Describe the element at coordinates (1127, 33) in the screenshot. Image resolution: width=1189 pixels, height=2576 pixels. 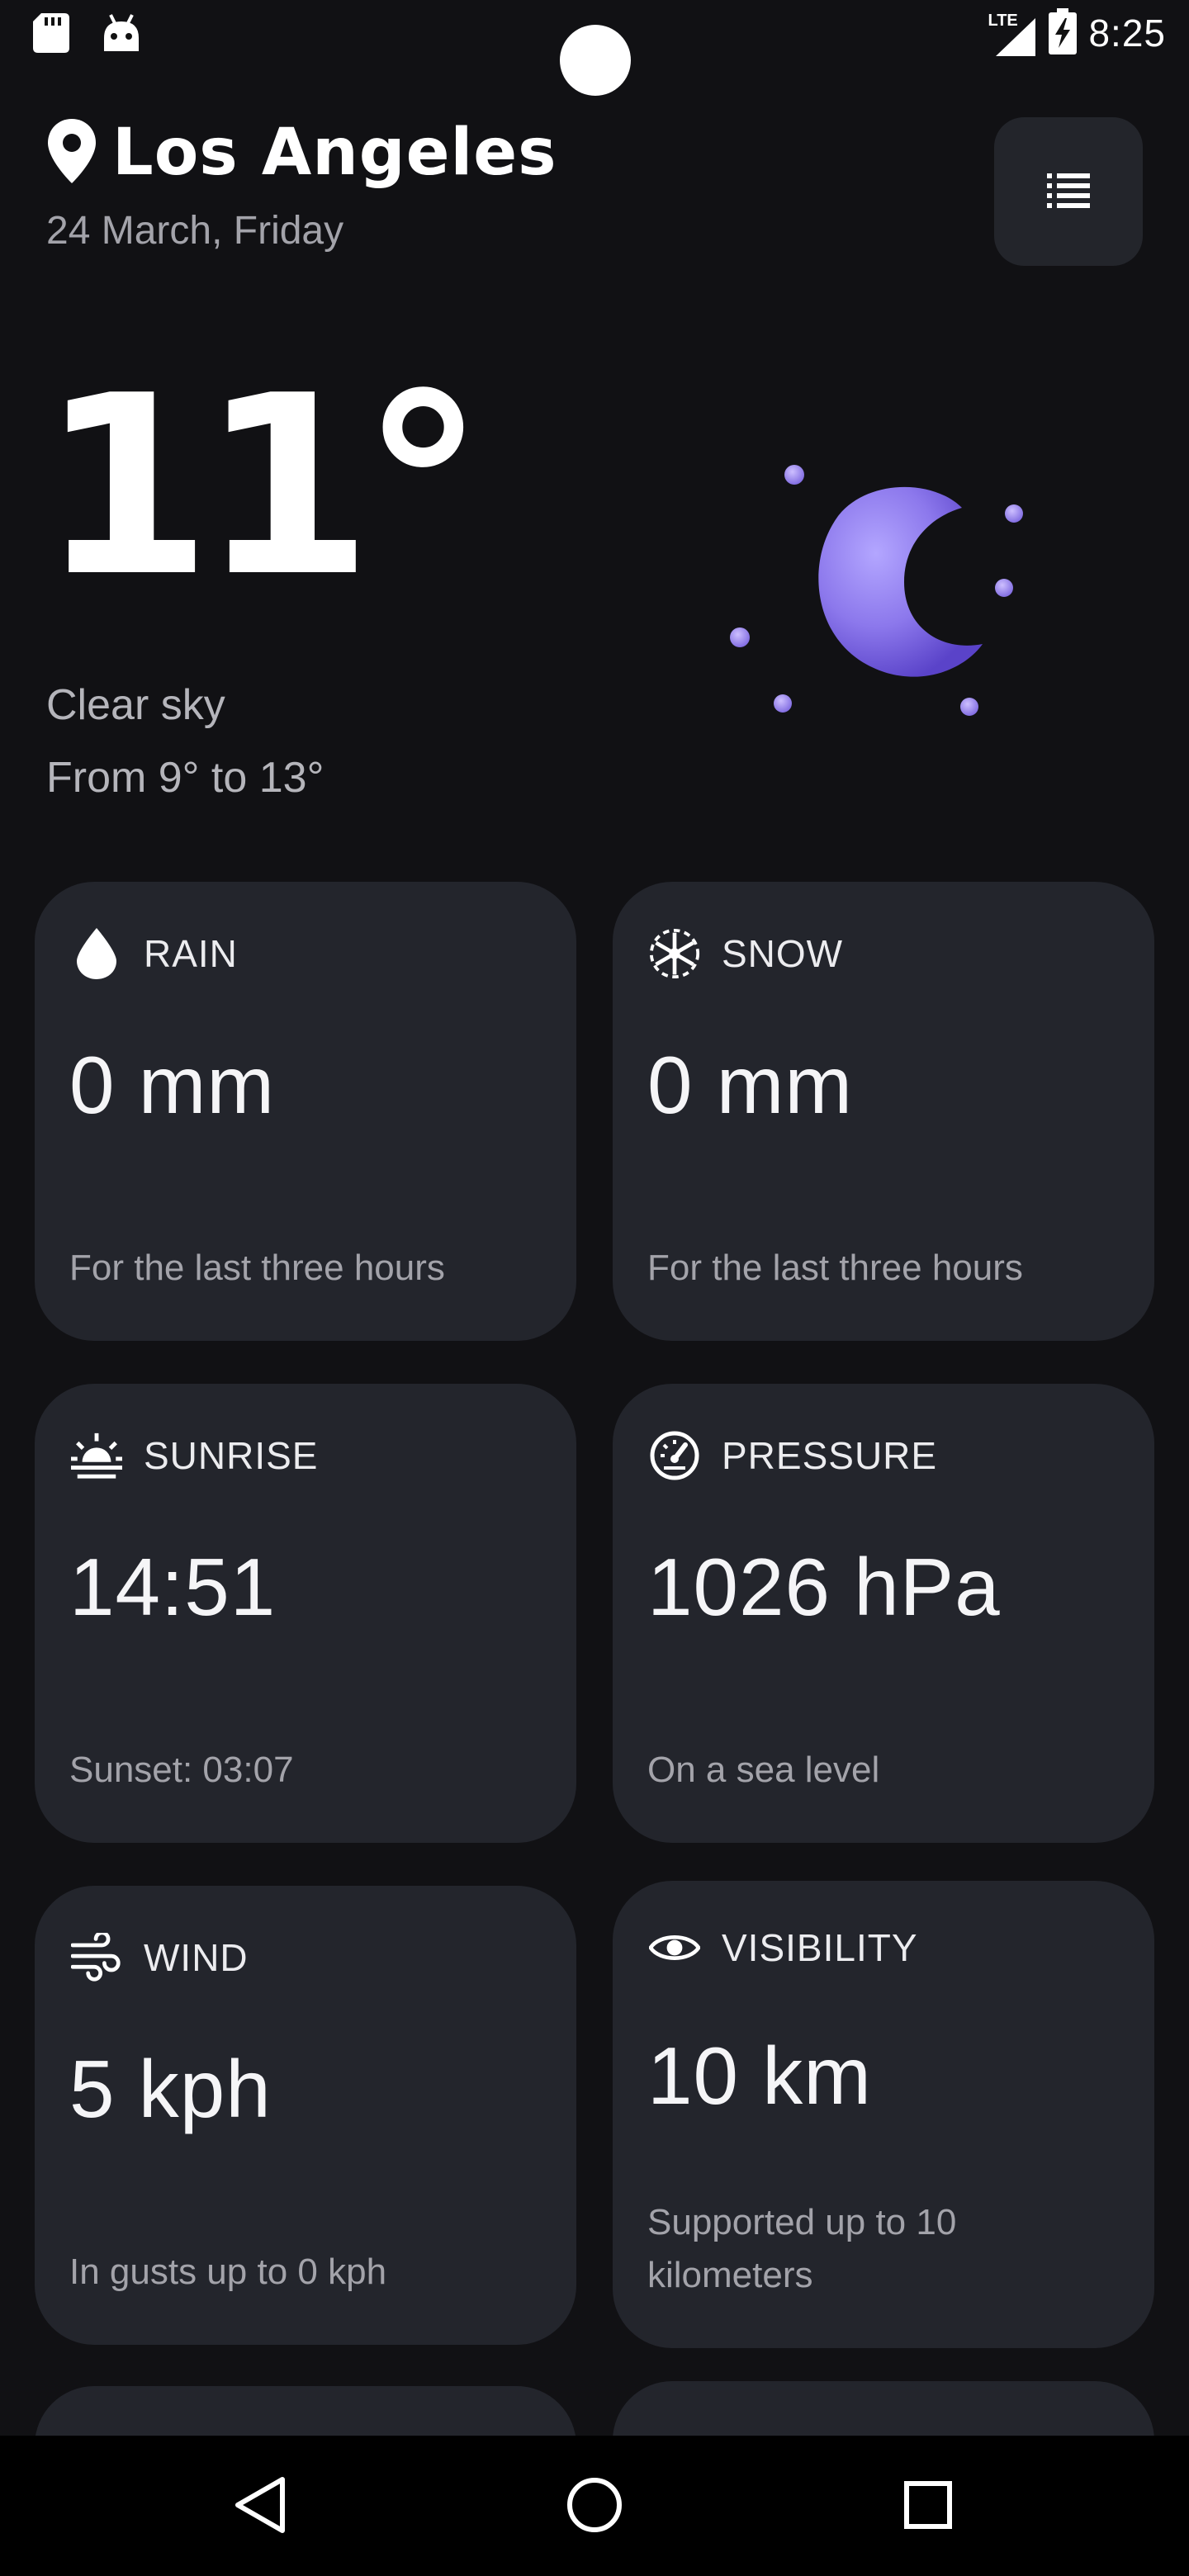
I see `clock: 8:25` at that location.